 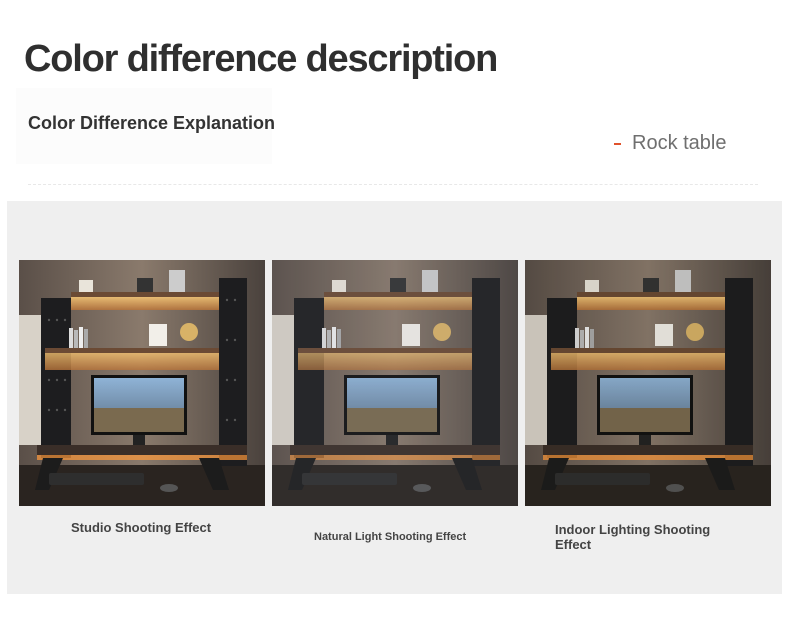 I want to click on accent-dash-icon, so click(x=617, y=144).